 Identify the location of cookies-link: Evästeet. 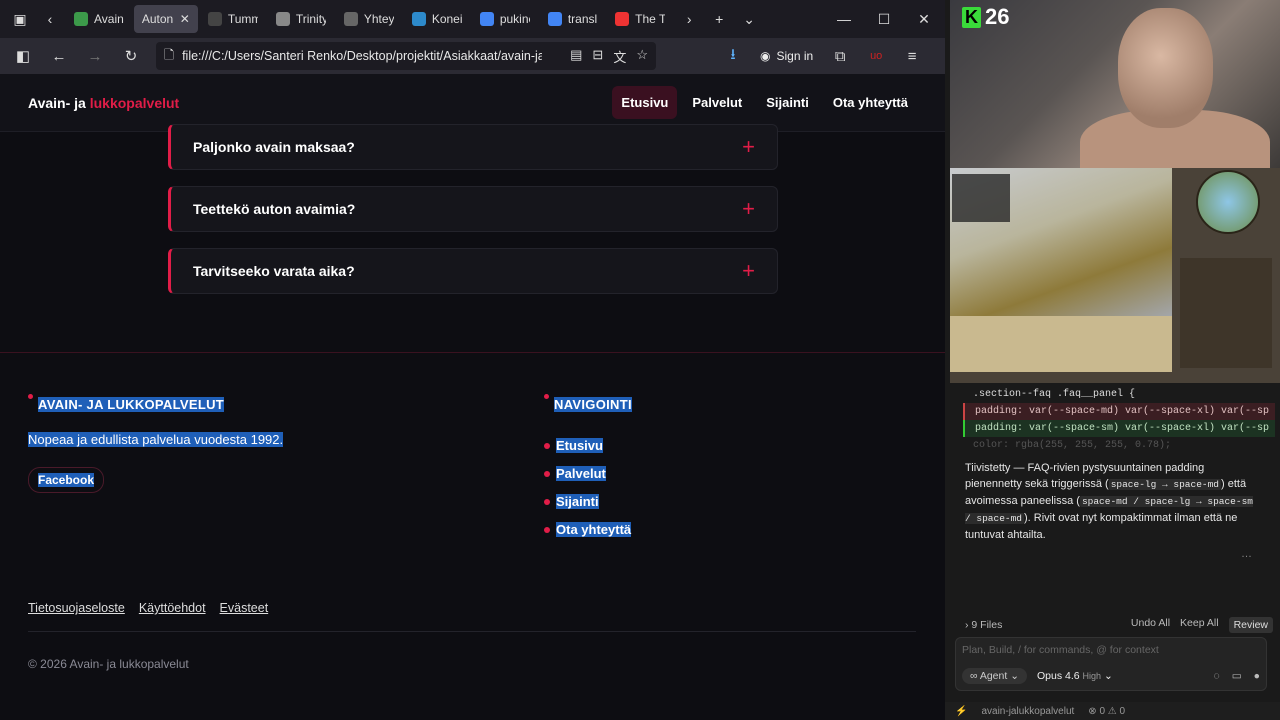
(244, 608).